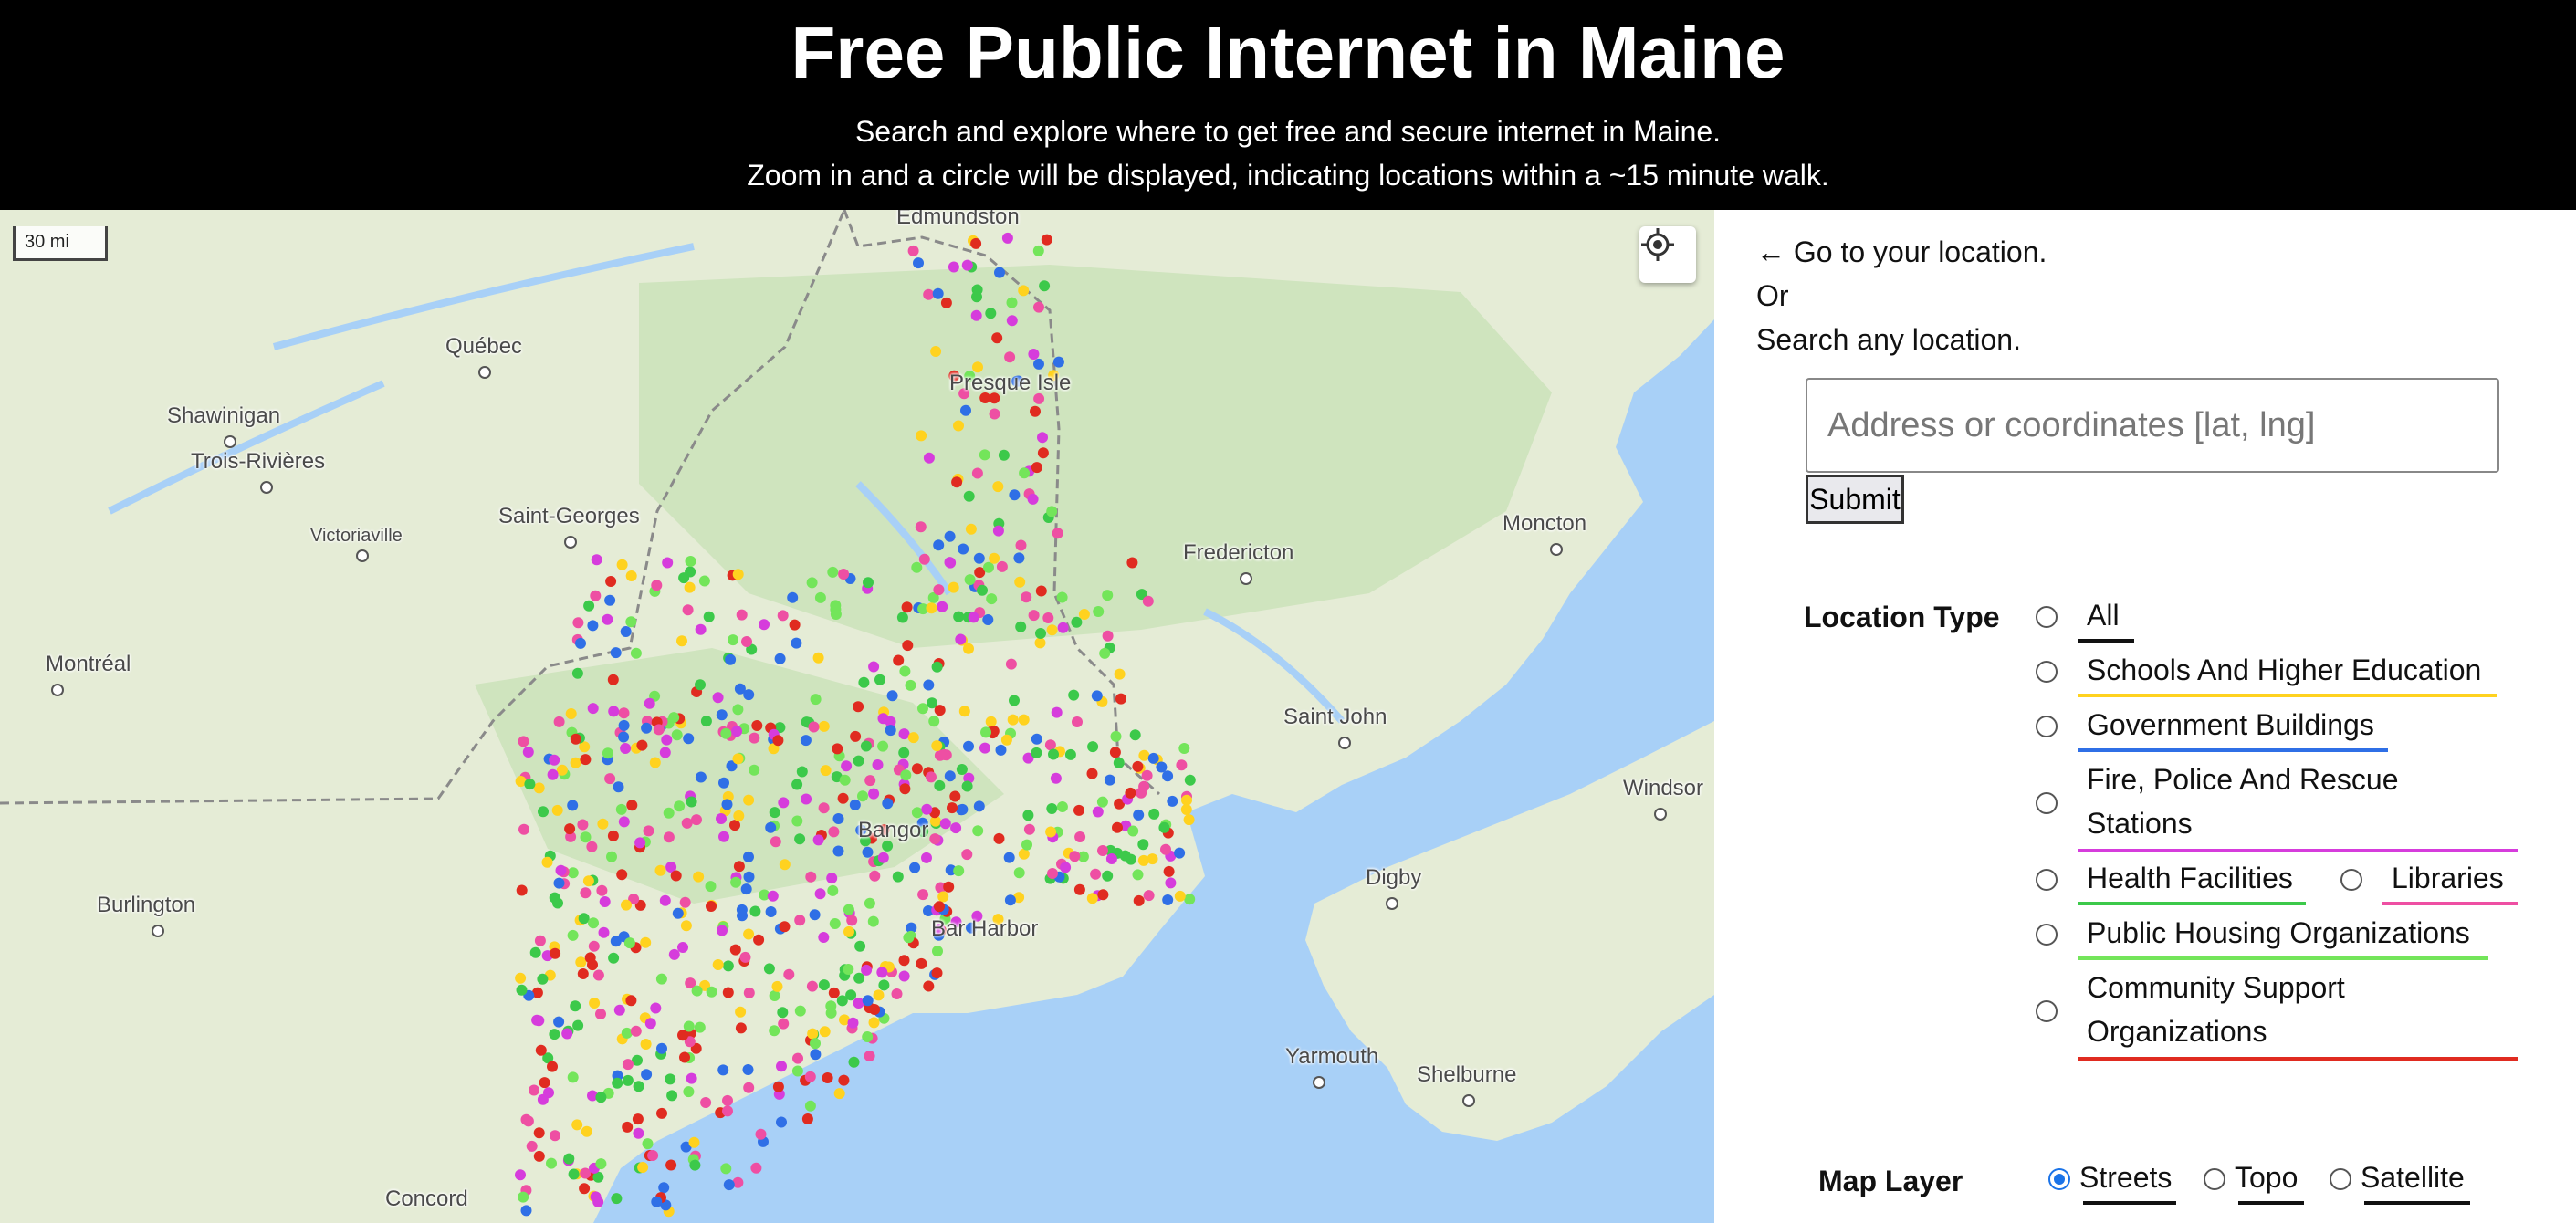 The width and height of the screenshot is (2576, 1223). Describe the element at coordinates (2450, 878) in the screenshot. I see `option-libraries: Libraries` at that location.